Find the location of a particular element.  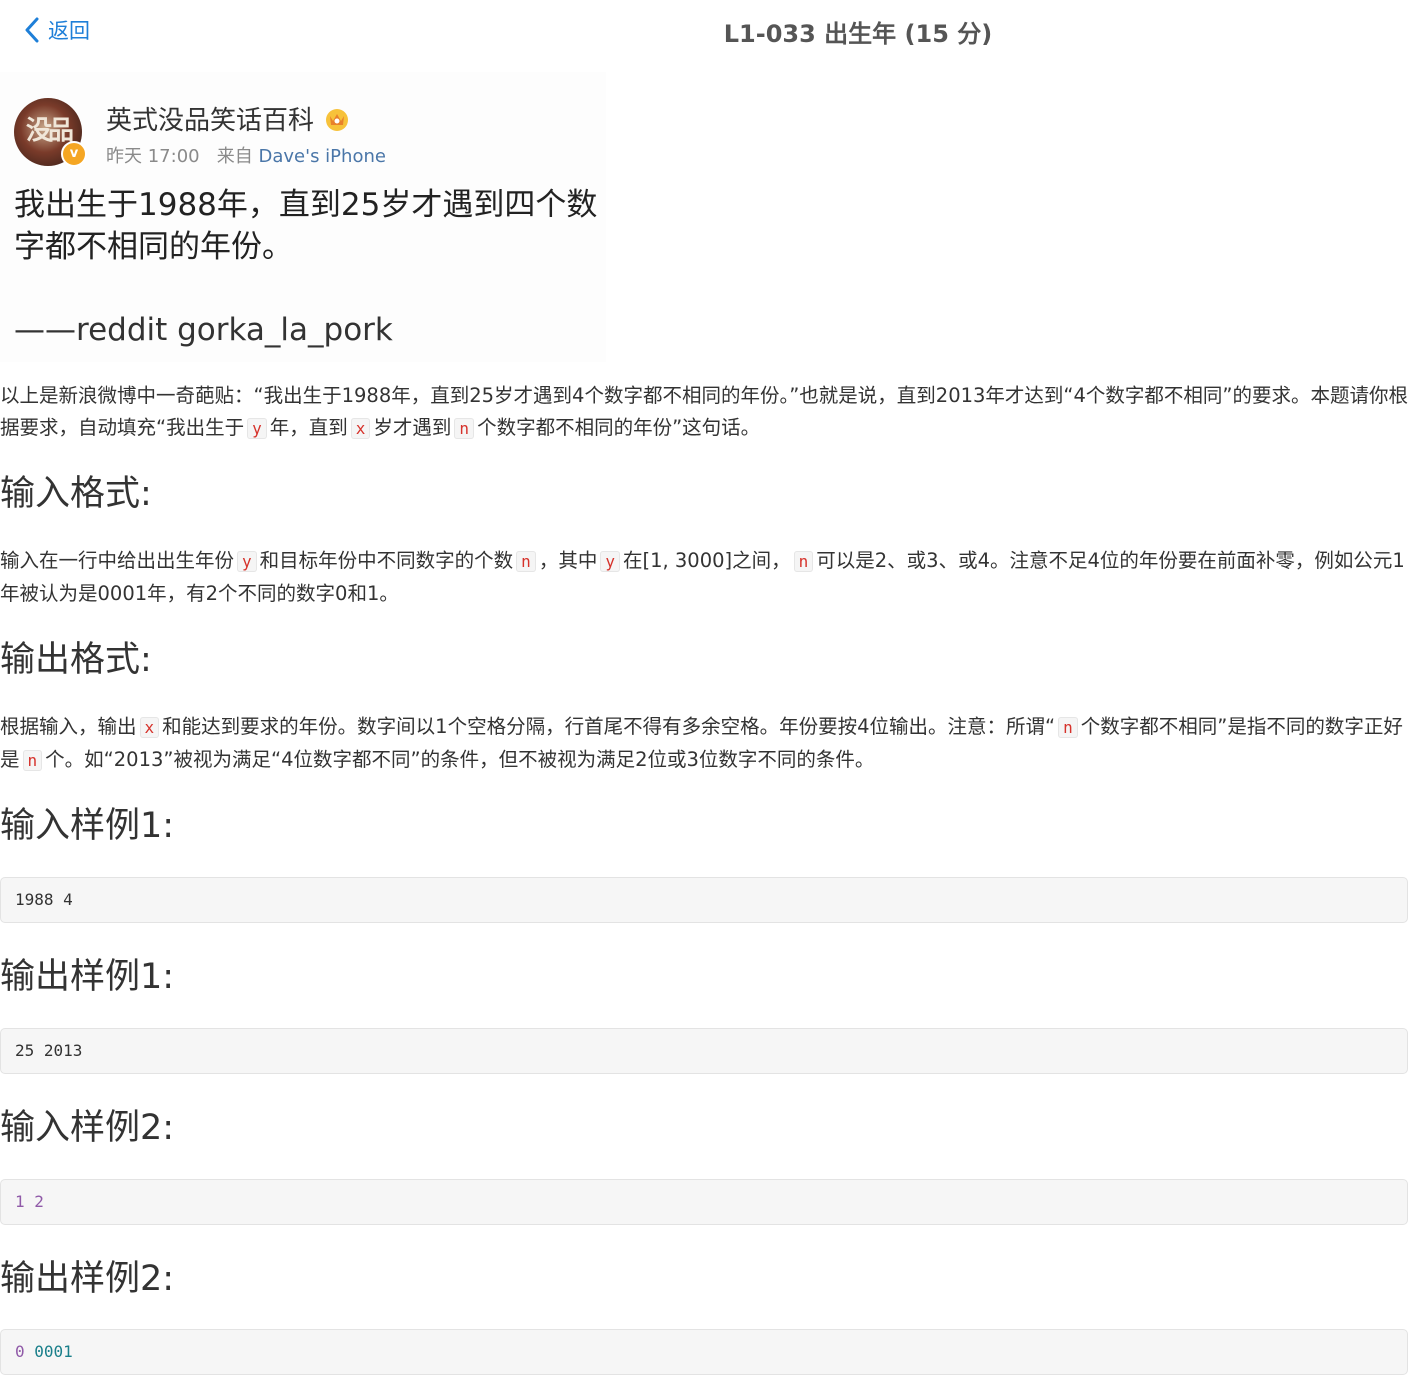

sample-input-2-heading: 输入样例2: is located at coordinates (87, 1128).